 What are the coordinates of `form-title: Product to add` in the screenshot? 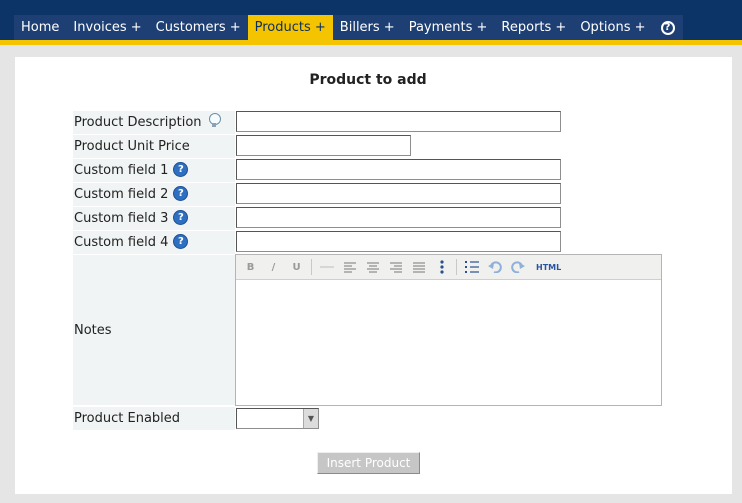 It's located at (368, 80).